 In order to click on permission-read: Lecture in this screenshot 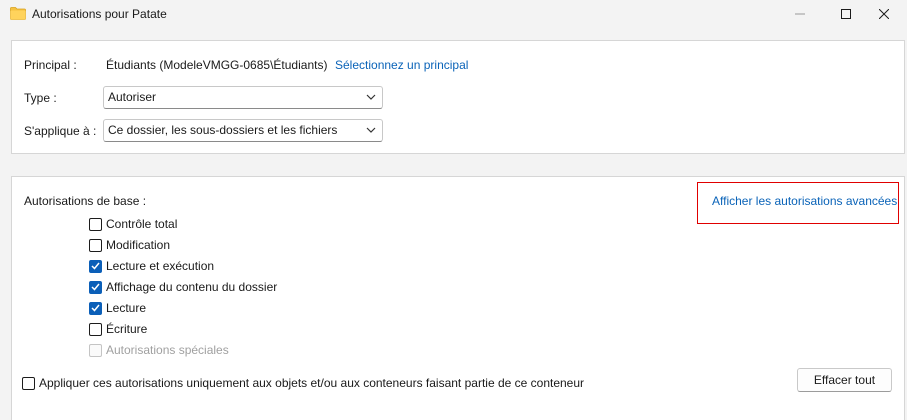, I will do `click(117, 308)`.